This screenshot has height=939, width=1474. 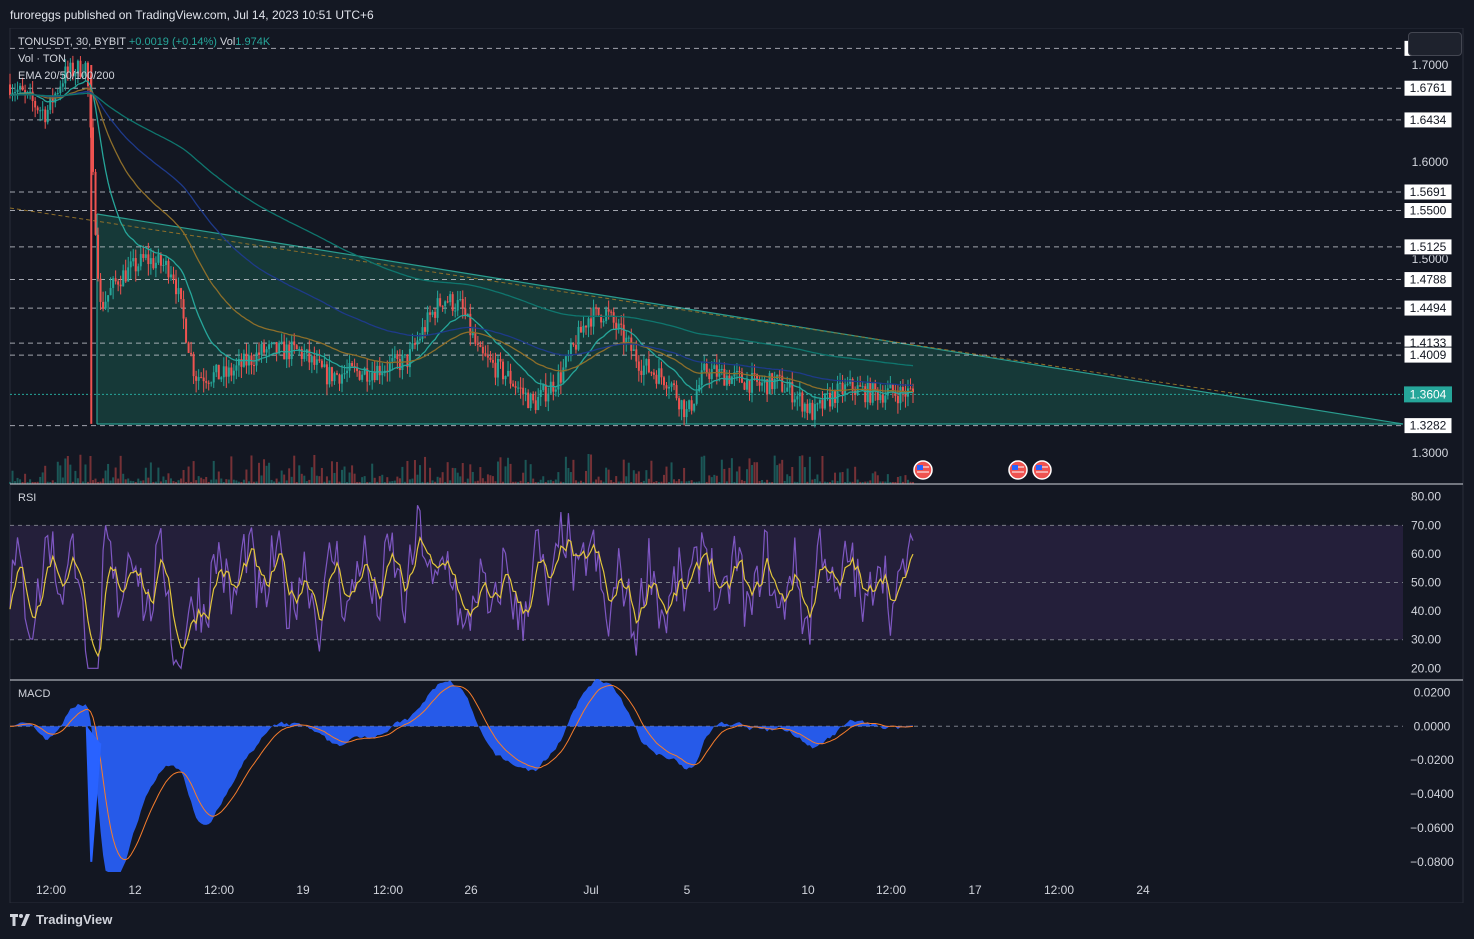 I want to click on rsi-tick-label: 50.00, so click(x=1426, y=583).